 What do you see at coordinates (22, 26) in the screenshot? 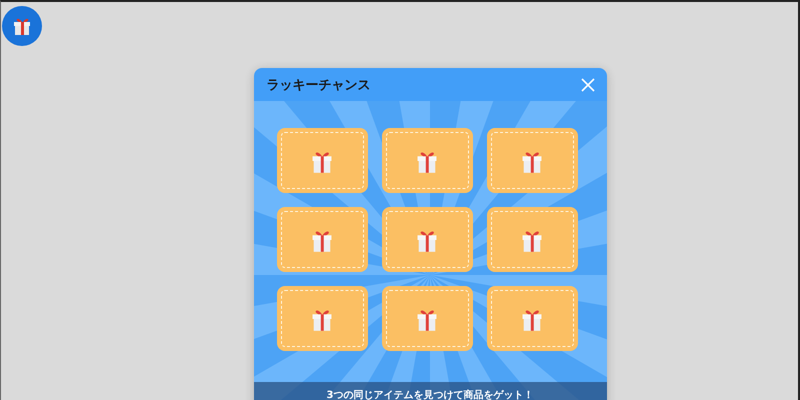
I see `gift-button` at bounding box center [22, 26].